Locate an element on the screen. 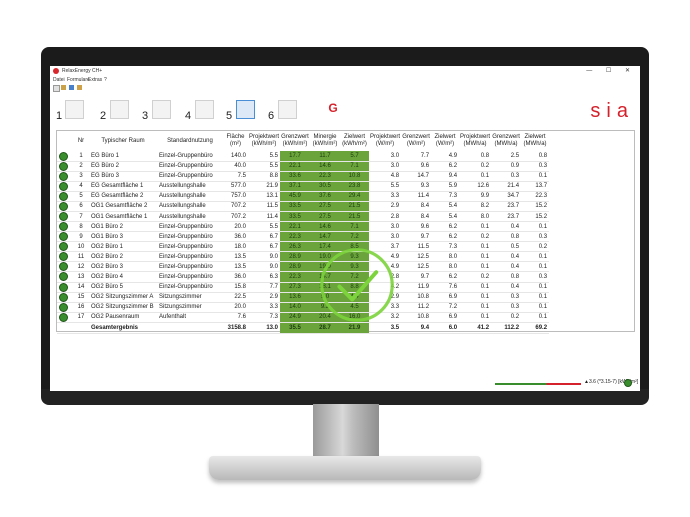  table-cell: 707.2 is located at coordinates (235, 217).